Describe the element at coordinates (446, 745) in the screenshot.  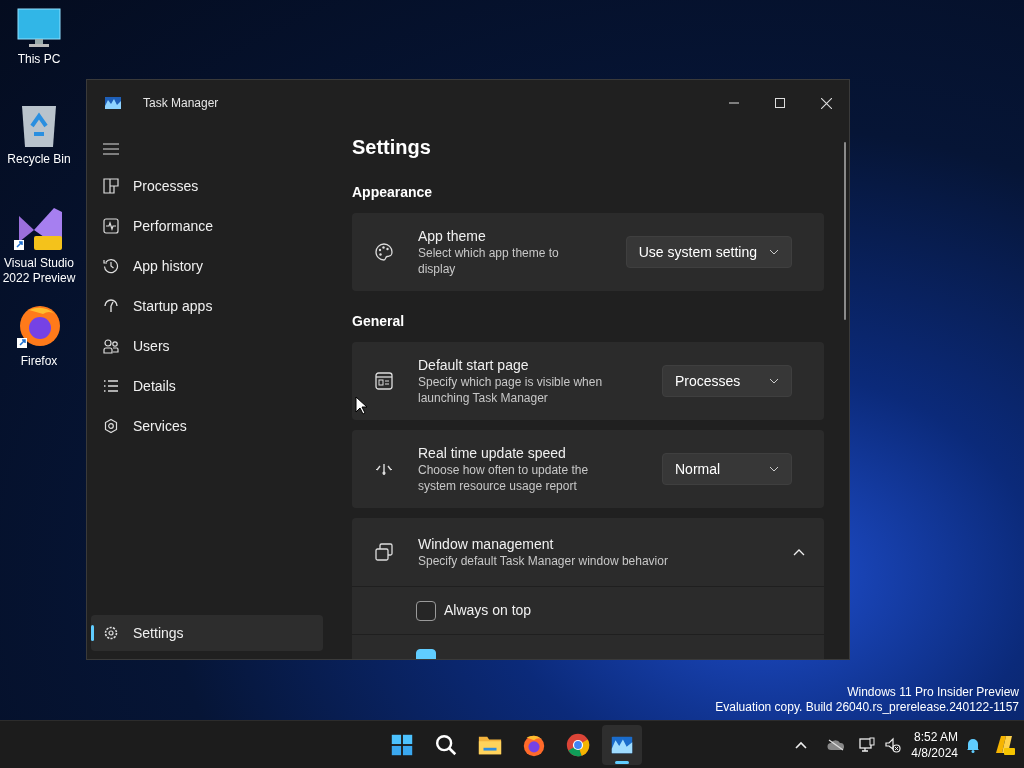
I see `search-icon` at that location.